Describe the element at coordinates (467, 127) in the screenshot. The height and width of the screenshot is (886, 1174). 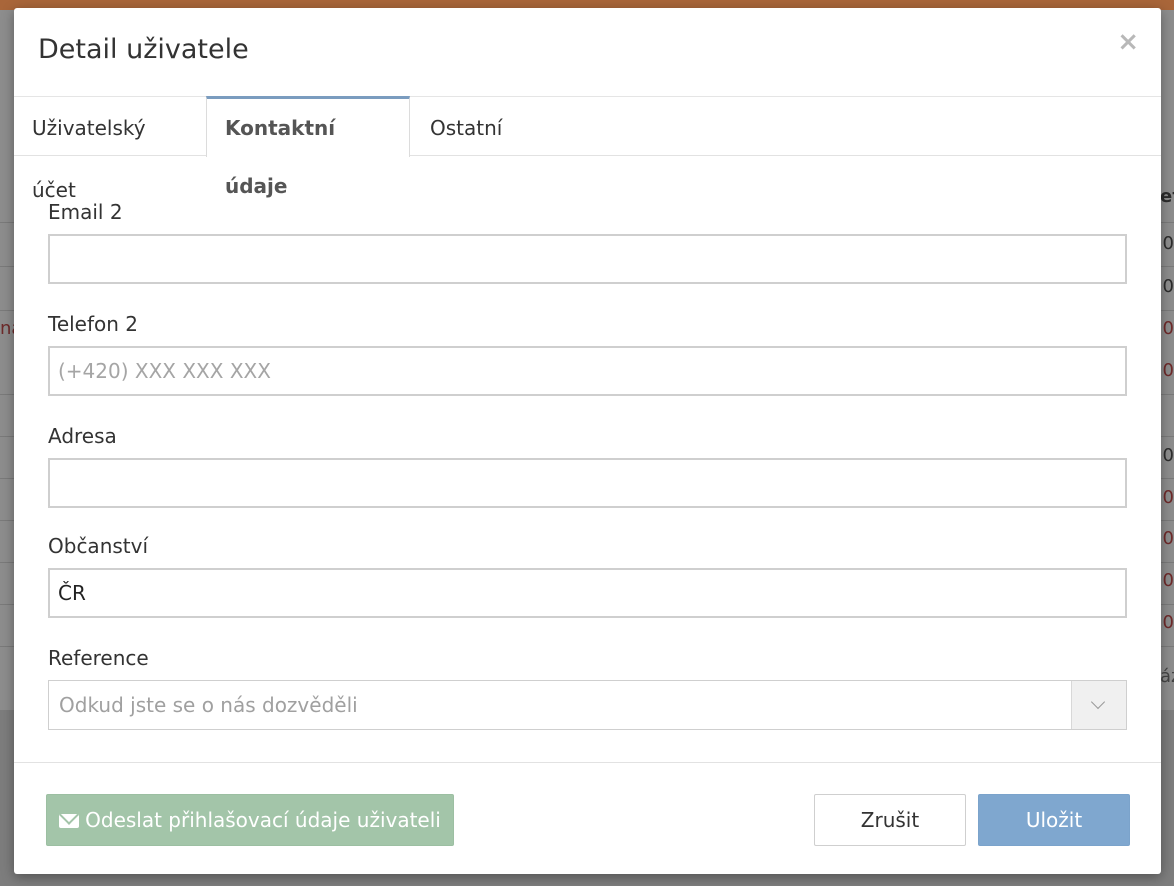
I see `tab-other: Ostatní` at that location.